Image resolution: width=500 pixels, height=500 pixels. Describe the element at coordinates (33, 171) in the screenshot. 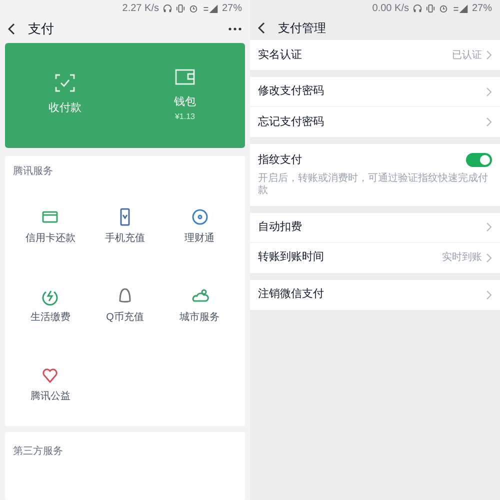

I see `section-title: 腾讯服务` at that location.